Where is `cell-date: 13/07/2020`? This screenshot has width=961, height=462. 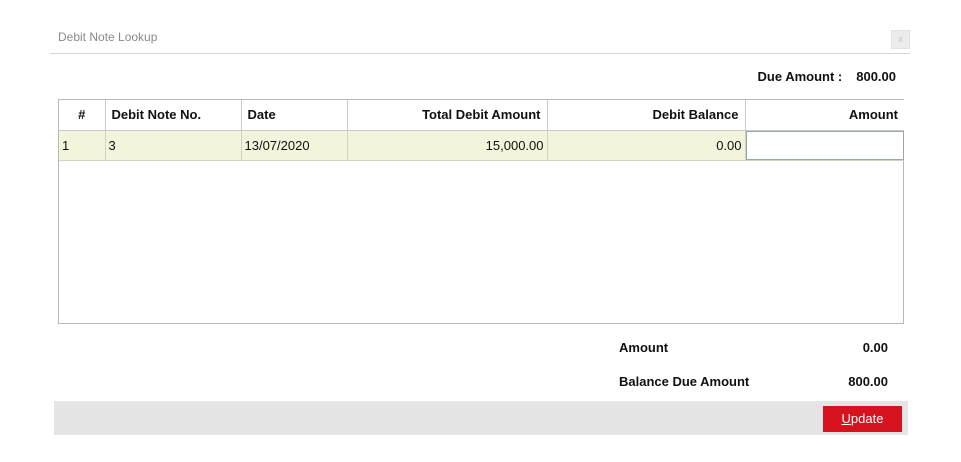 cell-date: 13/07/2020 is located at coordinates (294, 145).